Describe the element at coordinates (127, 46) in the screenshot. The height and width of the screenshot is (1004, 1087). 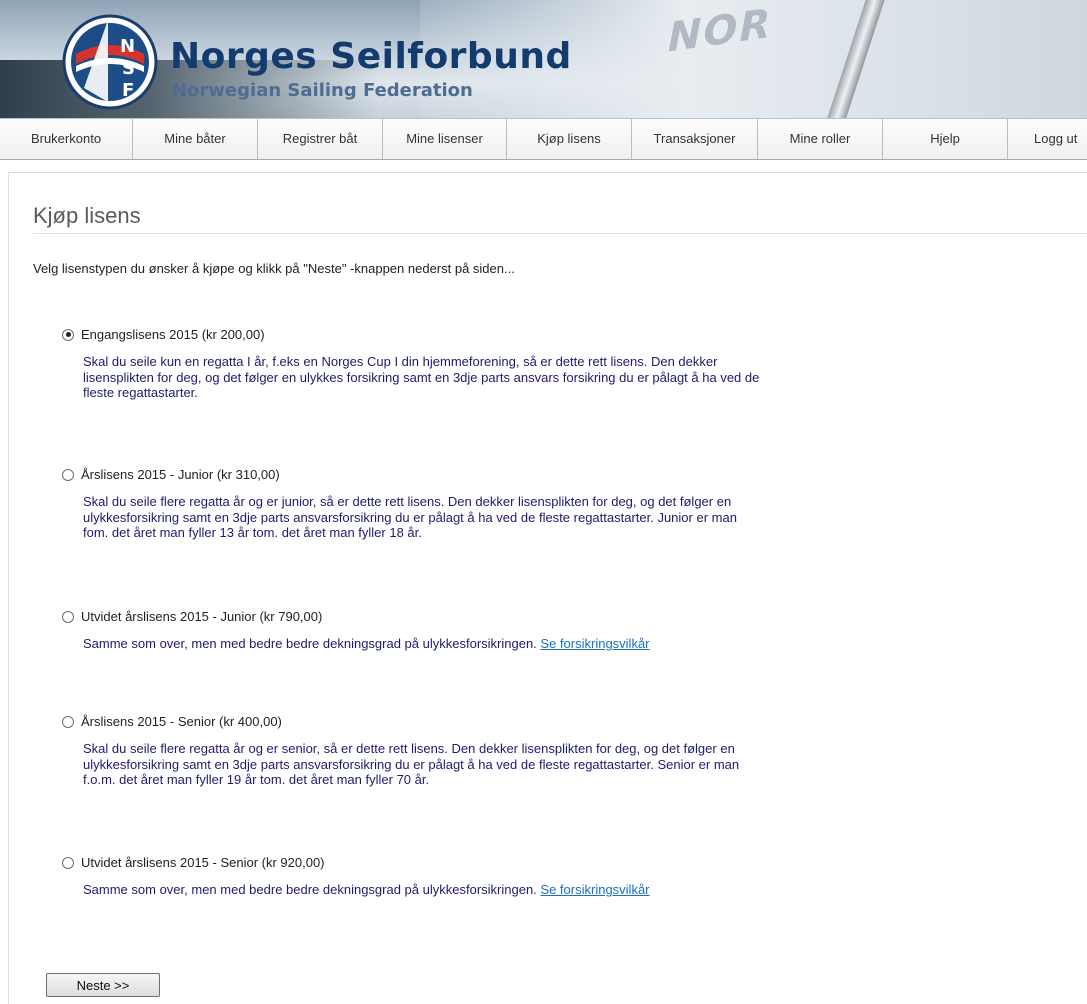
I see `svg-text: N` at that location.